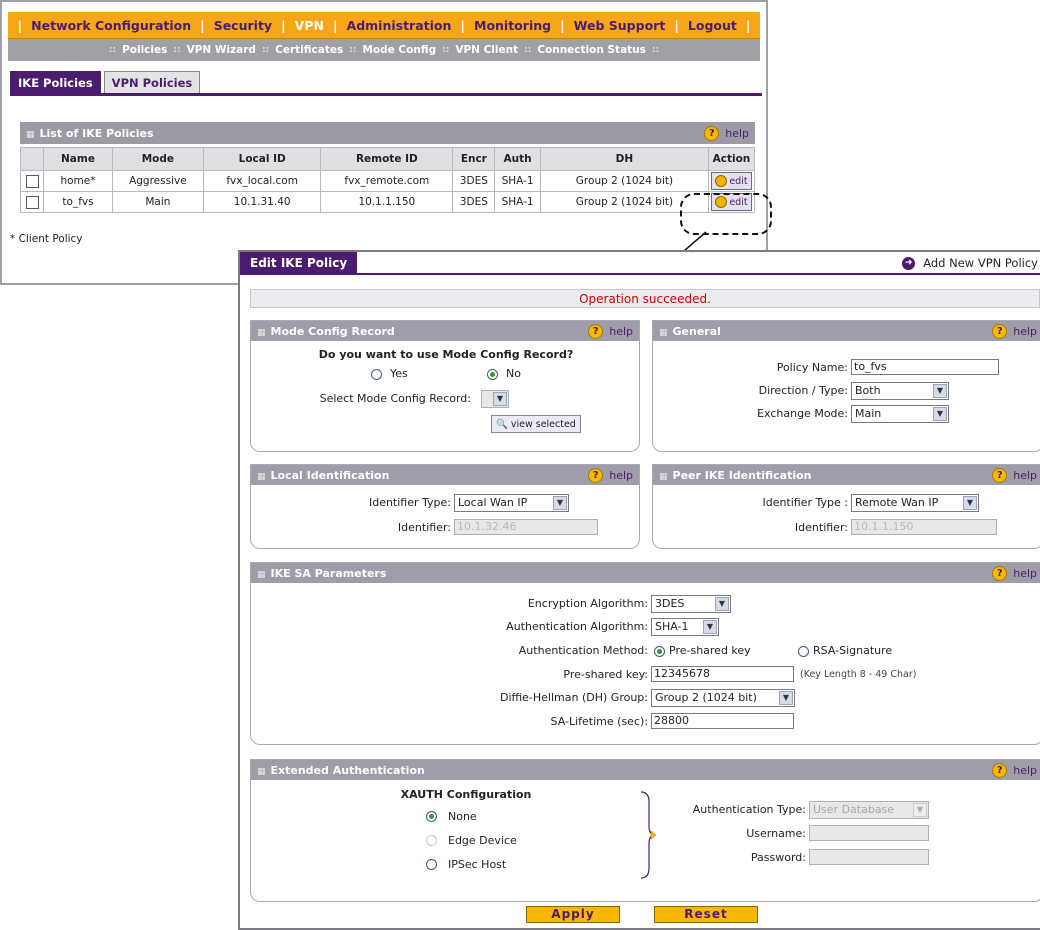  I want to click on tab-vpn-policies: VPN Policies, so click(152, 82).